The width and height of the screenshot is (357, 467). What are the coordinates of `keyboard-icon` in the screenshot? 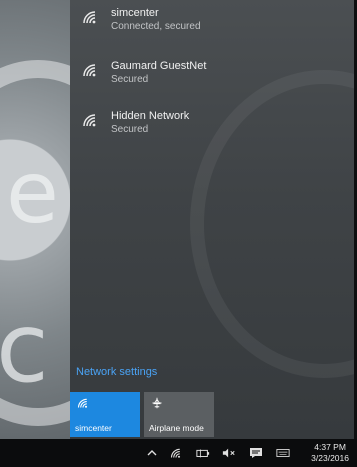 It's located at (283, 453).